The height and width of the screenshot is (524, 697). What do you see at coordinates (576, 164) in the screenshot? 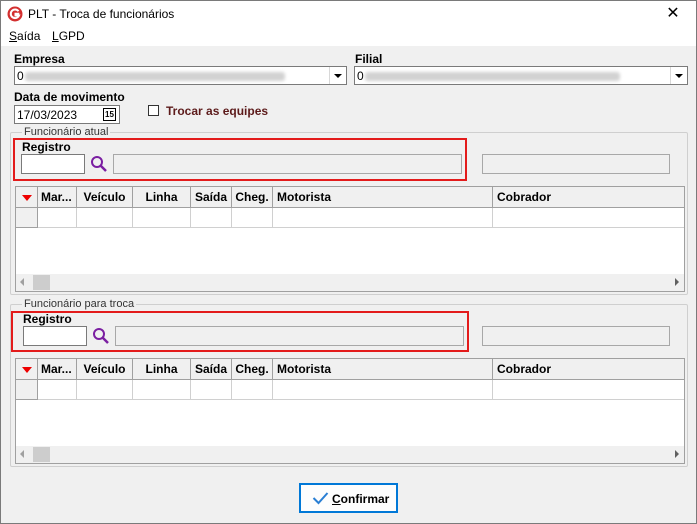
I see `funcionario-info-atual` at bounding box center [576, 164].